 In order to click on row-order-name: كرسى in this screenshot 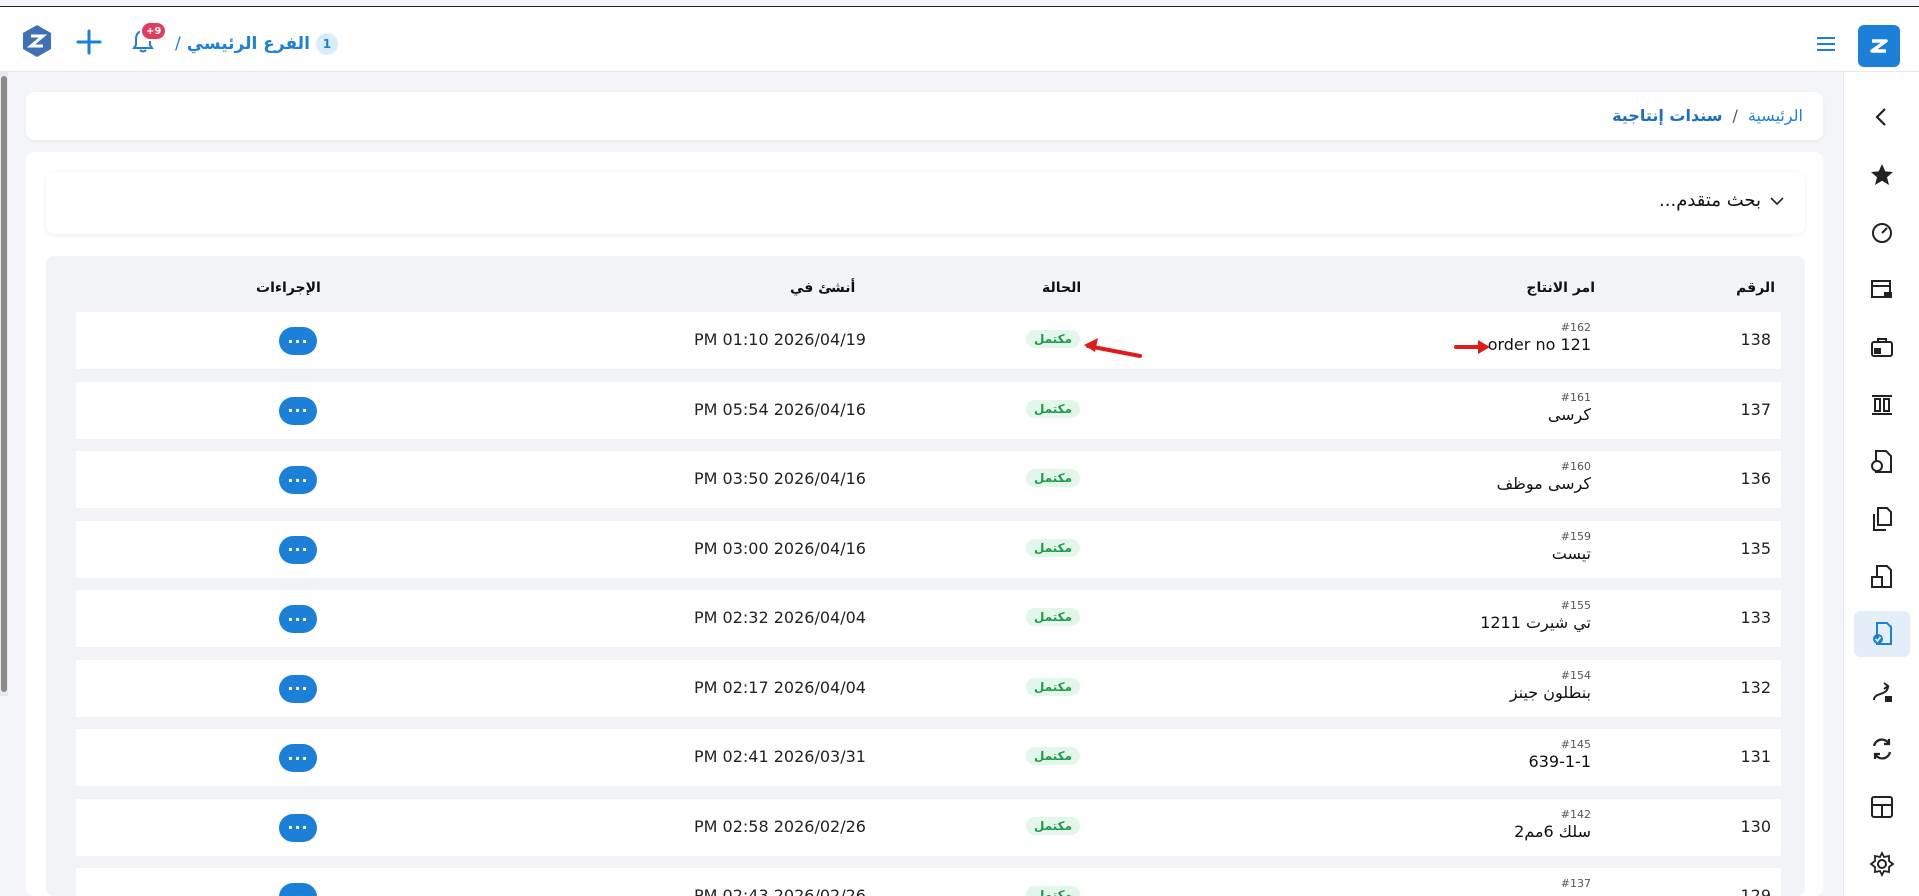, I will do `click(1569, 414)`.